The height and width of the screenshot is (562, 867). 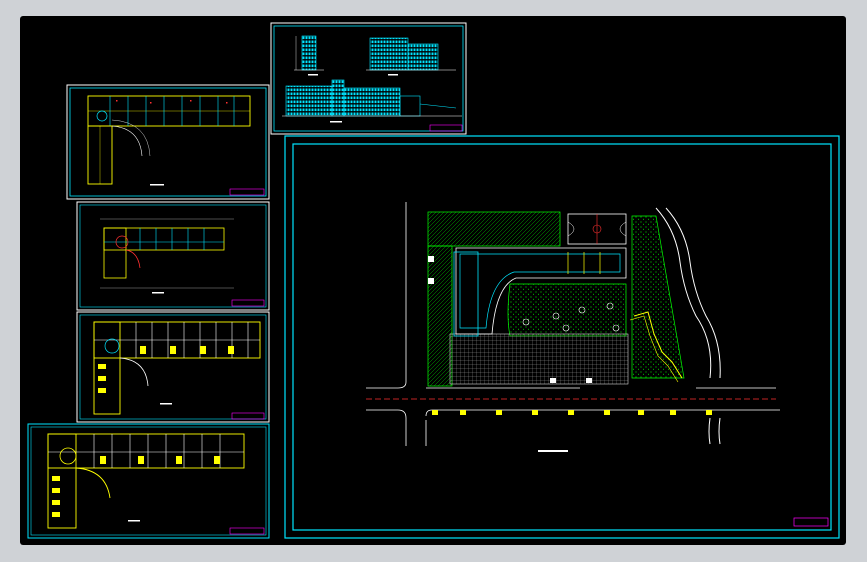 What do you see at coordinates (567, 310) in the screenshot?
I see `garden` at bounding box center [567, 310].